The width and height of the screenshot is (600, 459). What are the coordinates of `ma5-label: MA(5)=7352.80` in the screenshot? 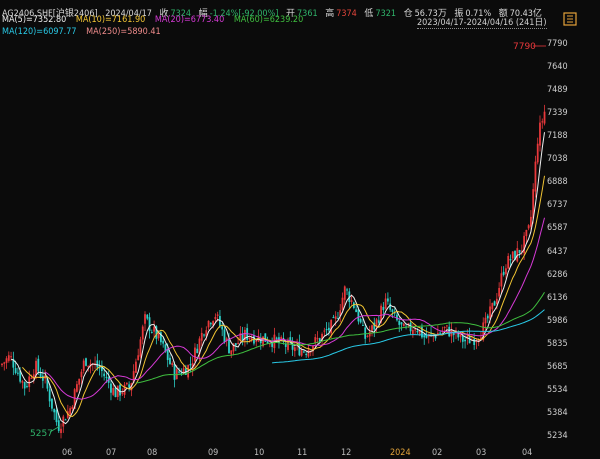 It's located at (34, 20).